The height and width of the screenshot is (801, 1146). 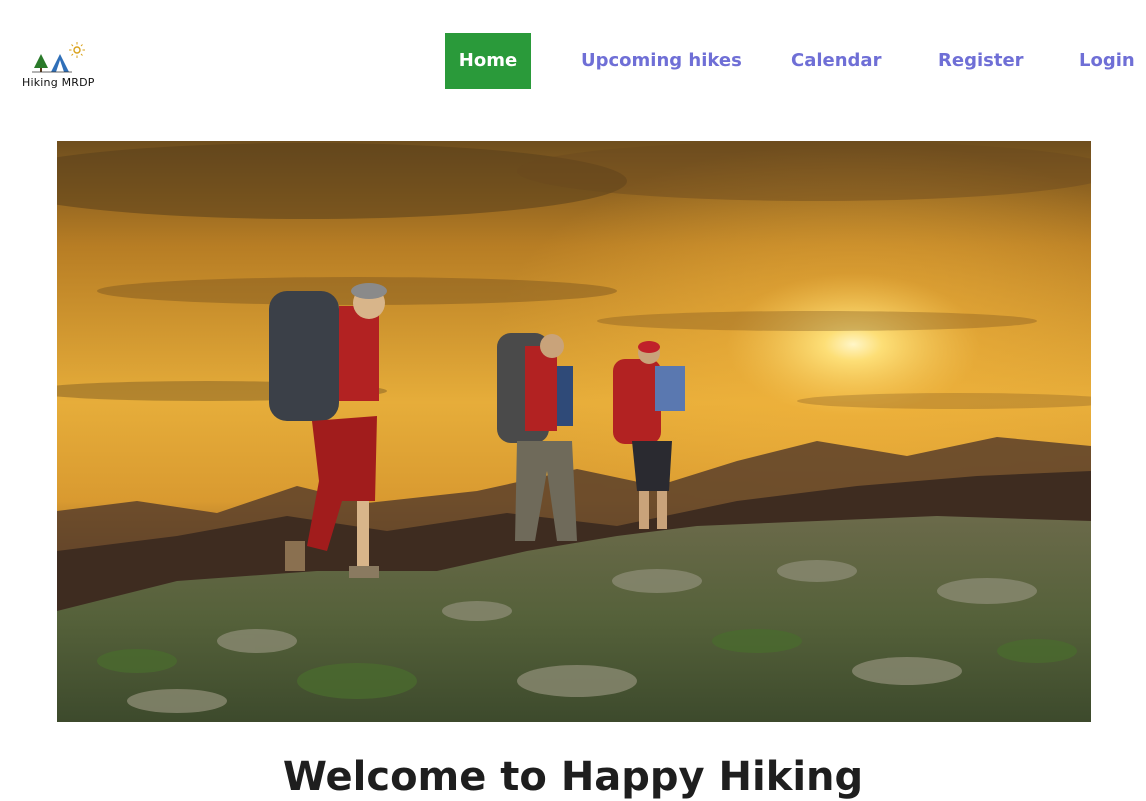 What do you see at coordinates (58, 82) in the screenshot?
I see `logo-text: Hiking MRDP` at bounding box center [58, 82].